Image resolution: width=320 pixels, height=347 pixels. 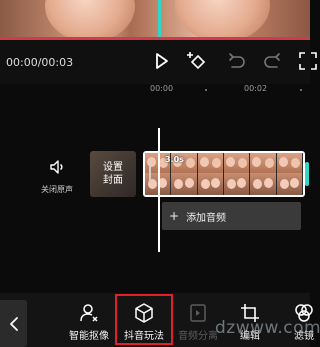 What do you see at coordinates (174, 216) in the screenshot?
I see `plus-icon: +` at bounding box center [174, 216].